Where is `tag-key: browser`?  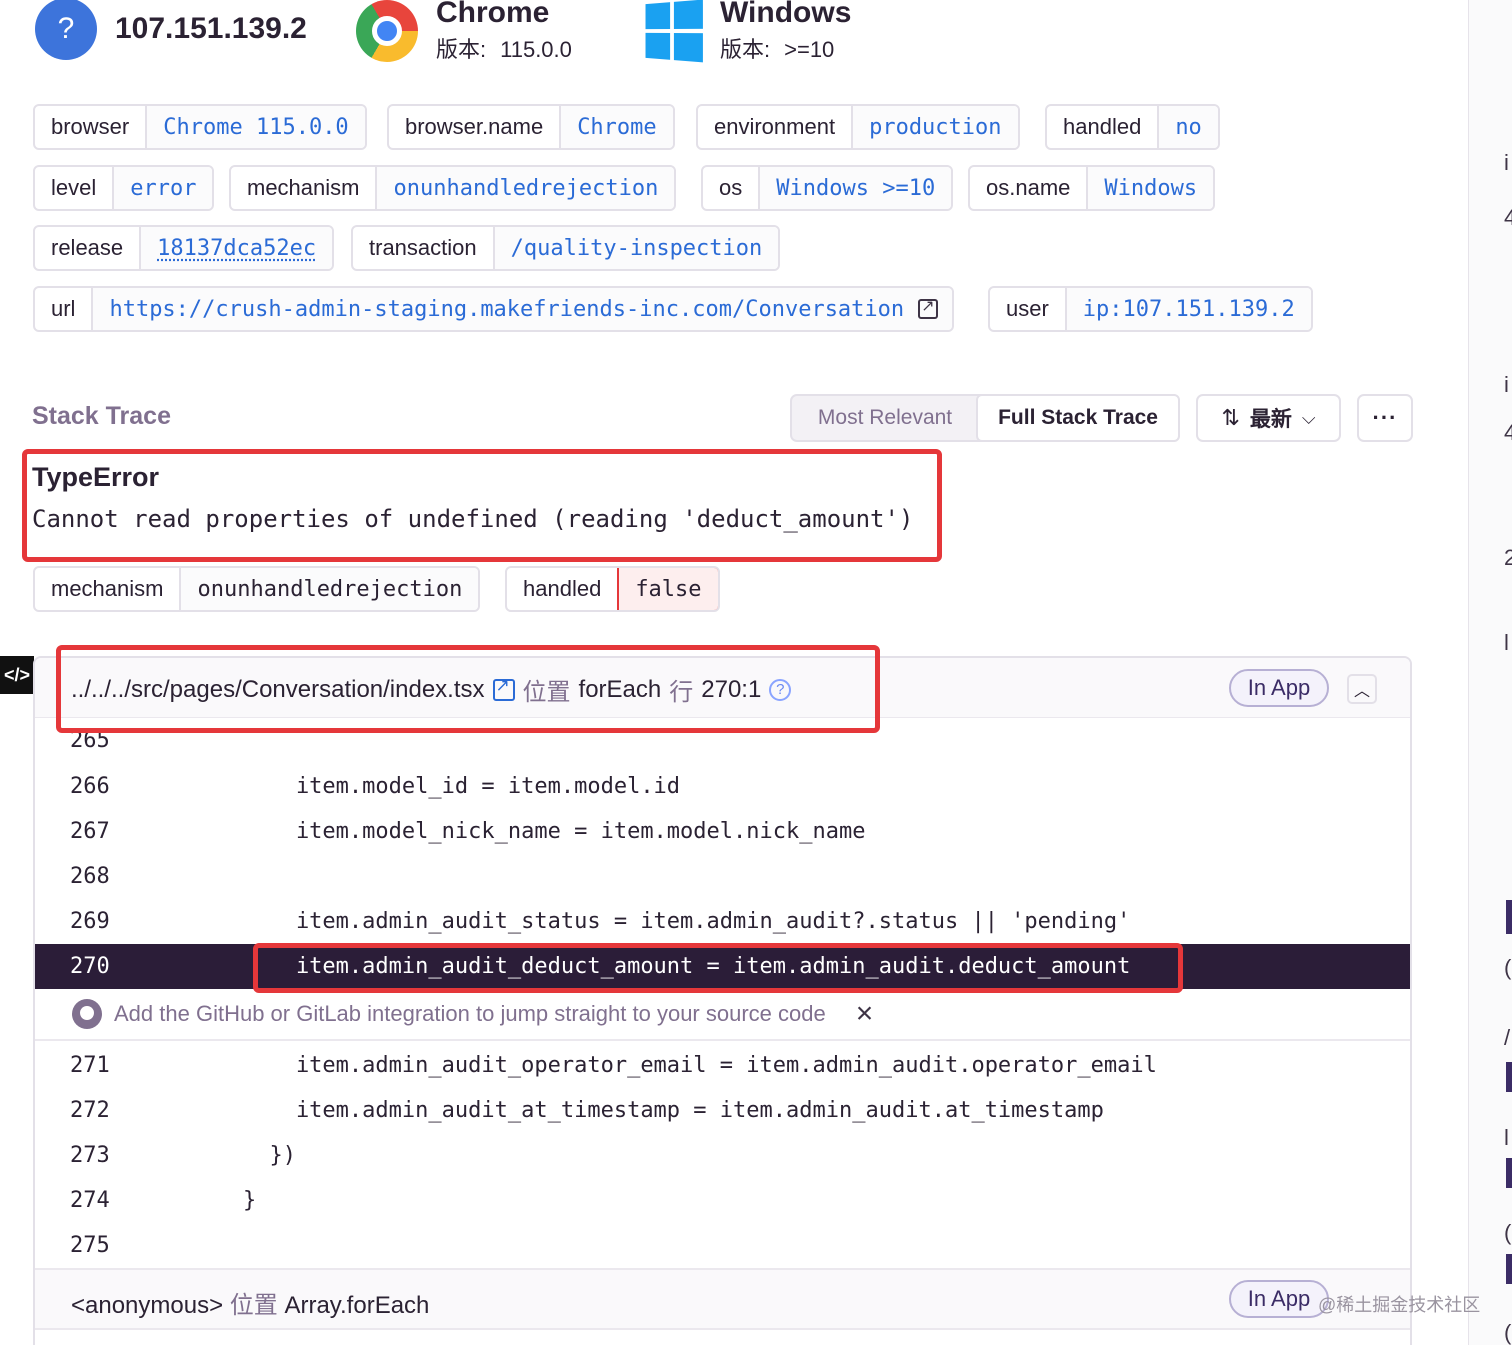
tag-key: browser is located at coordinates (91, 127).